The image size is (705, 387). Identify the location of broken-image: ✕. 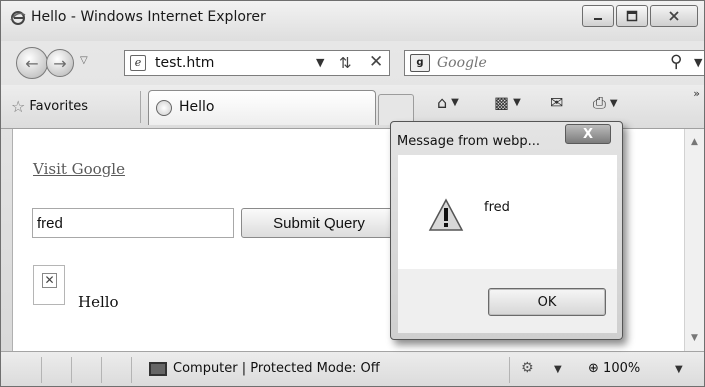
(49, 285).